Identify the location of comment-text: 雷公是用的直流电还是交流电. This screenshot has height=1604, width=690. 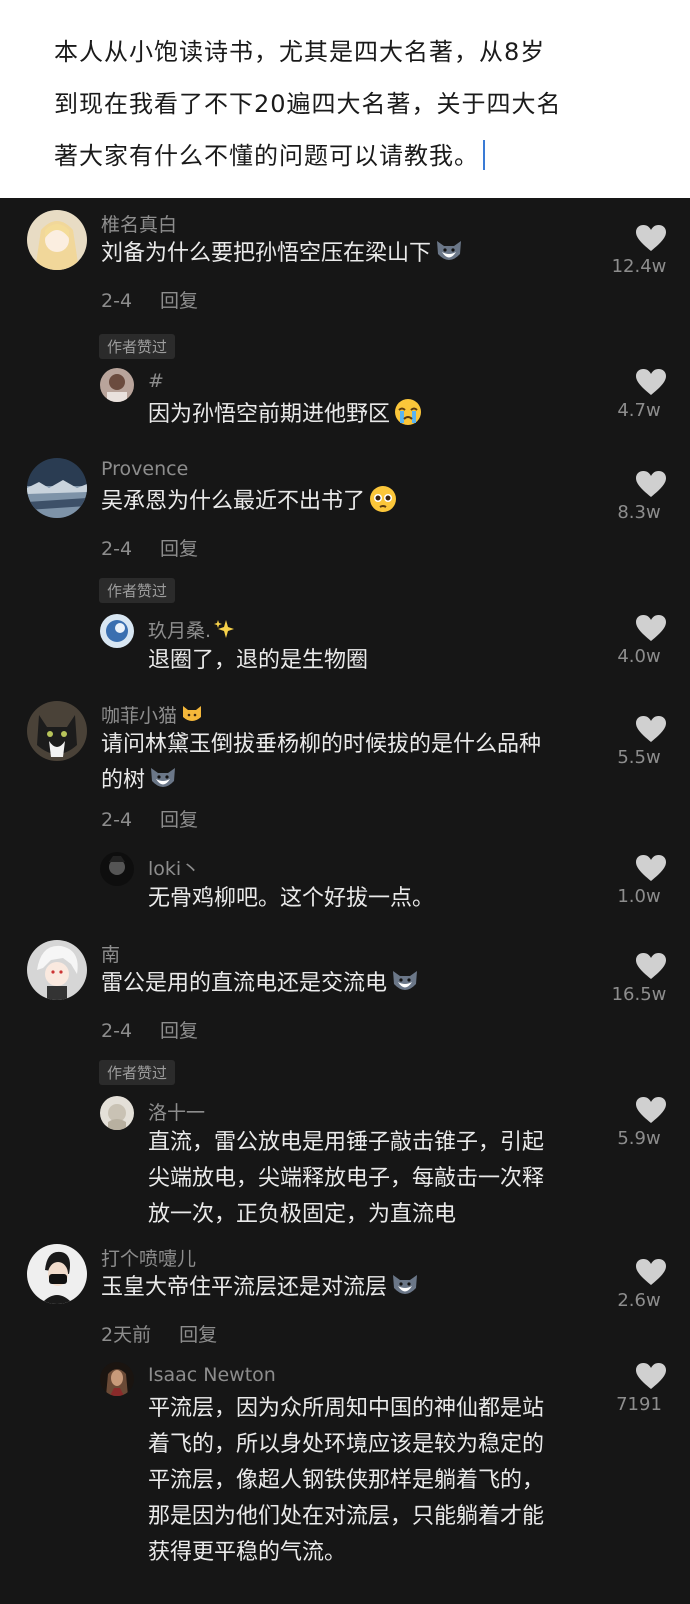
(260, 984).